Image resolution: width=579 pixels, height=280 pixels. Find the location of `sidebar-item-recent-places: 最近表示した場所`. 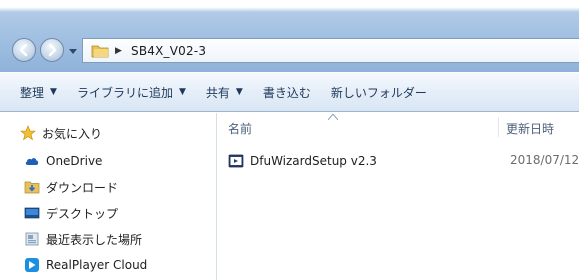

sidebar-item-recent-places: 最近表示した場所 is located at coordinates (108, 239).